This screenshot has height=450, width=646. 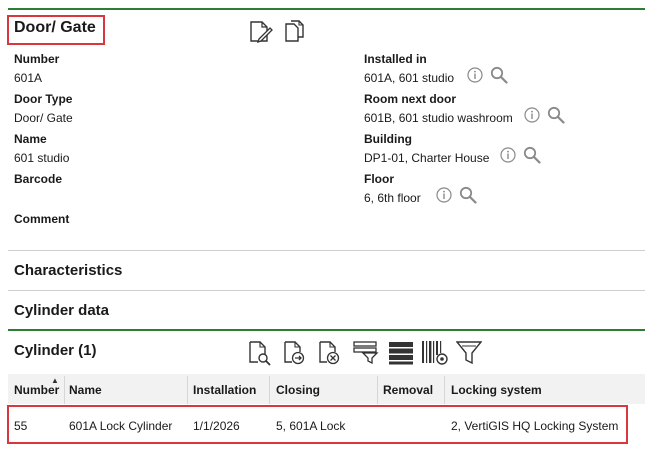 I want to click on cell-number: 55, so click(x=21, y=426).